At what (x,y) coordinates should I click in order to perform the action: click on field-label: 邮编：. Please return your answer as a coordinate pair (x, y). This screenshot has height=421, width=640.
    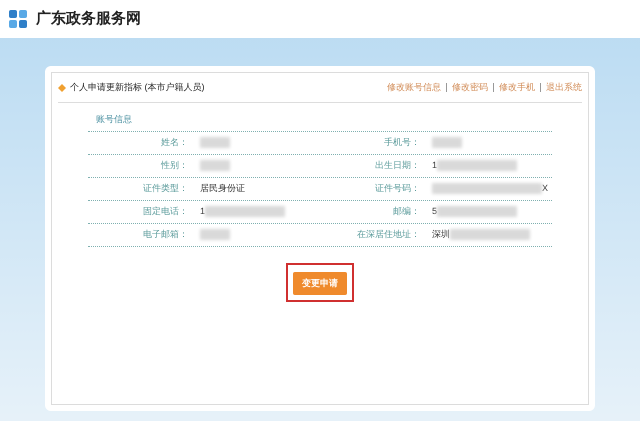
    Looking at the image, I should click on (406, 211).